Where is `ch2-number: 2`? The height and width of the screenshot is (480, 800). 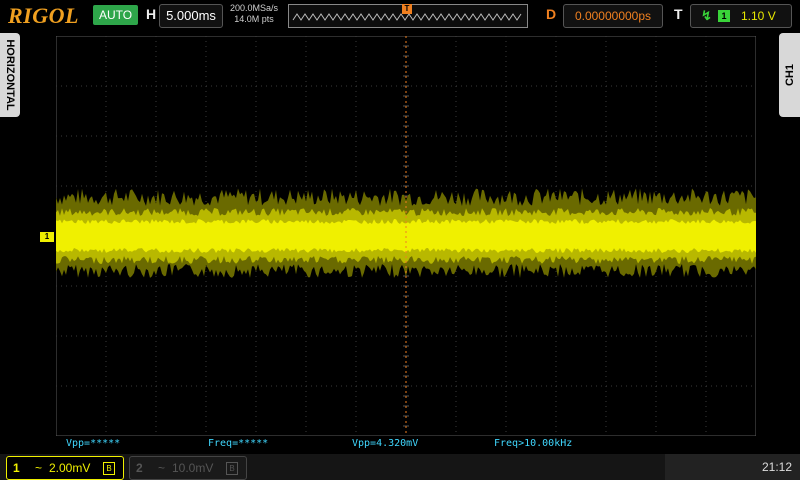
ch2-number: 2 is located at coordinates (139, 468).